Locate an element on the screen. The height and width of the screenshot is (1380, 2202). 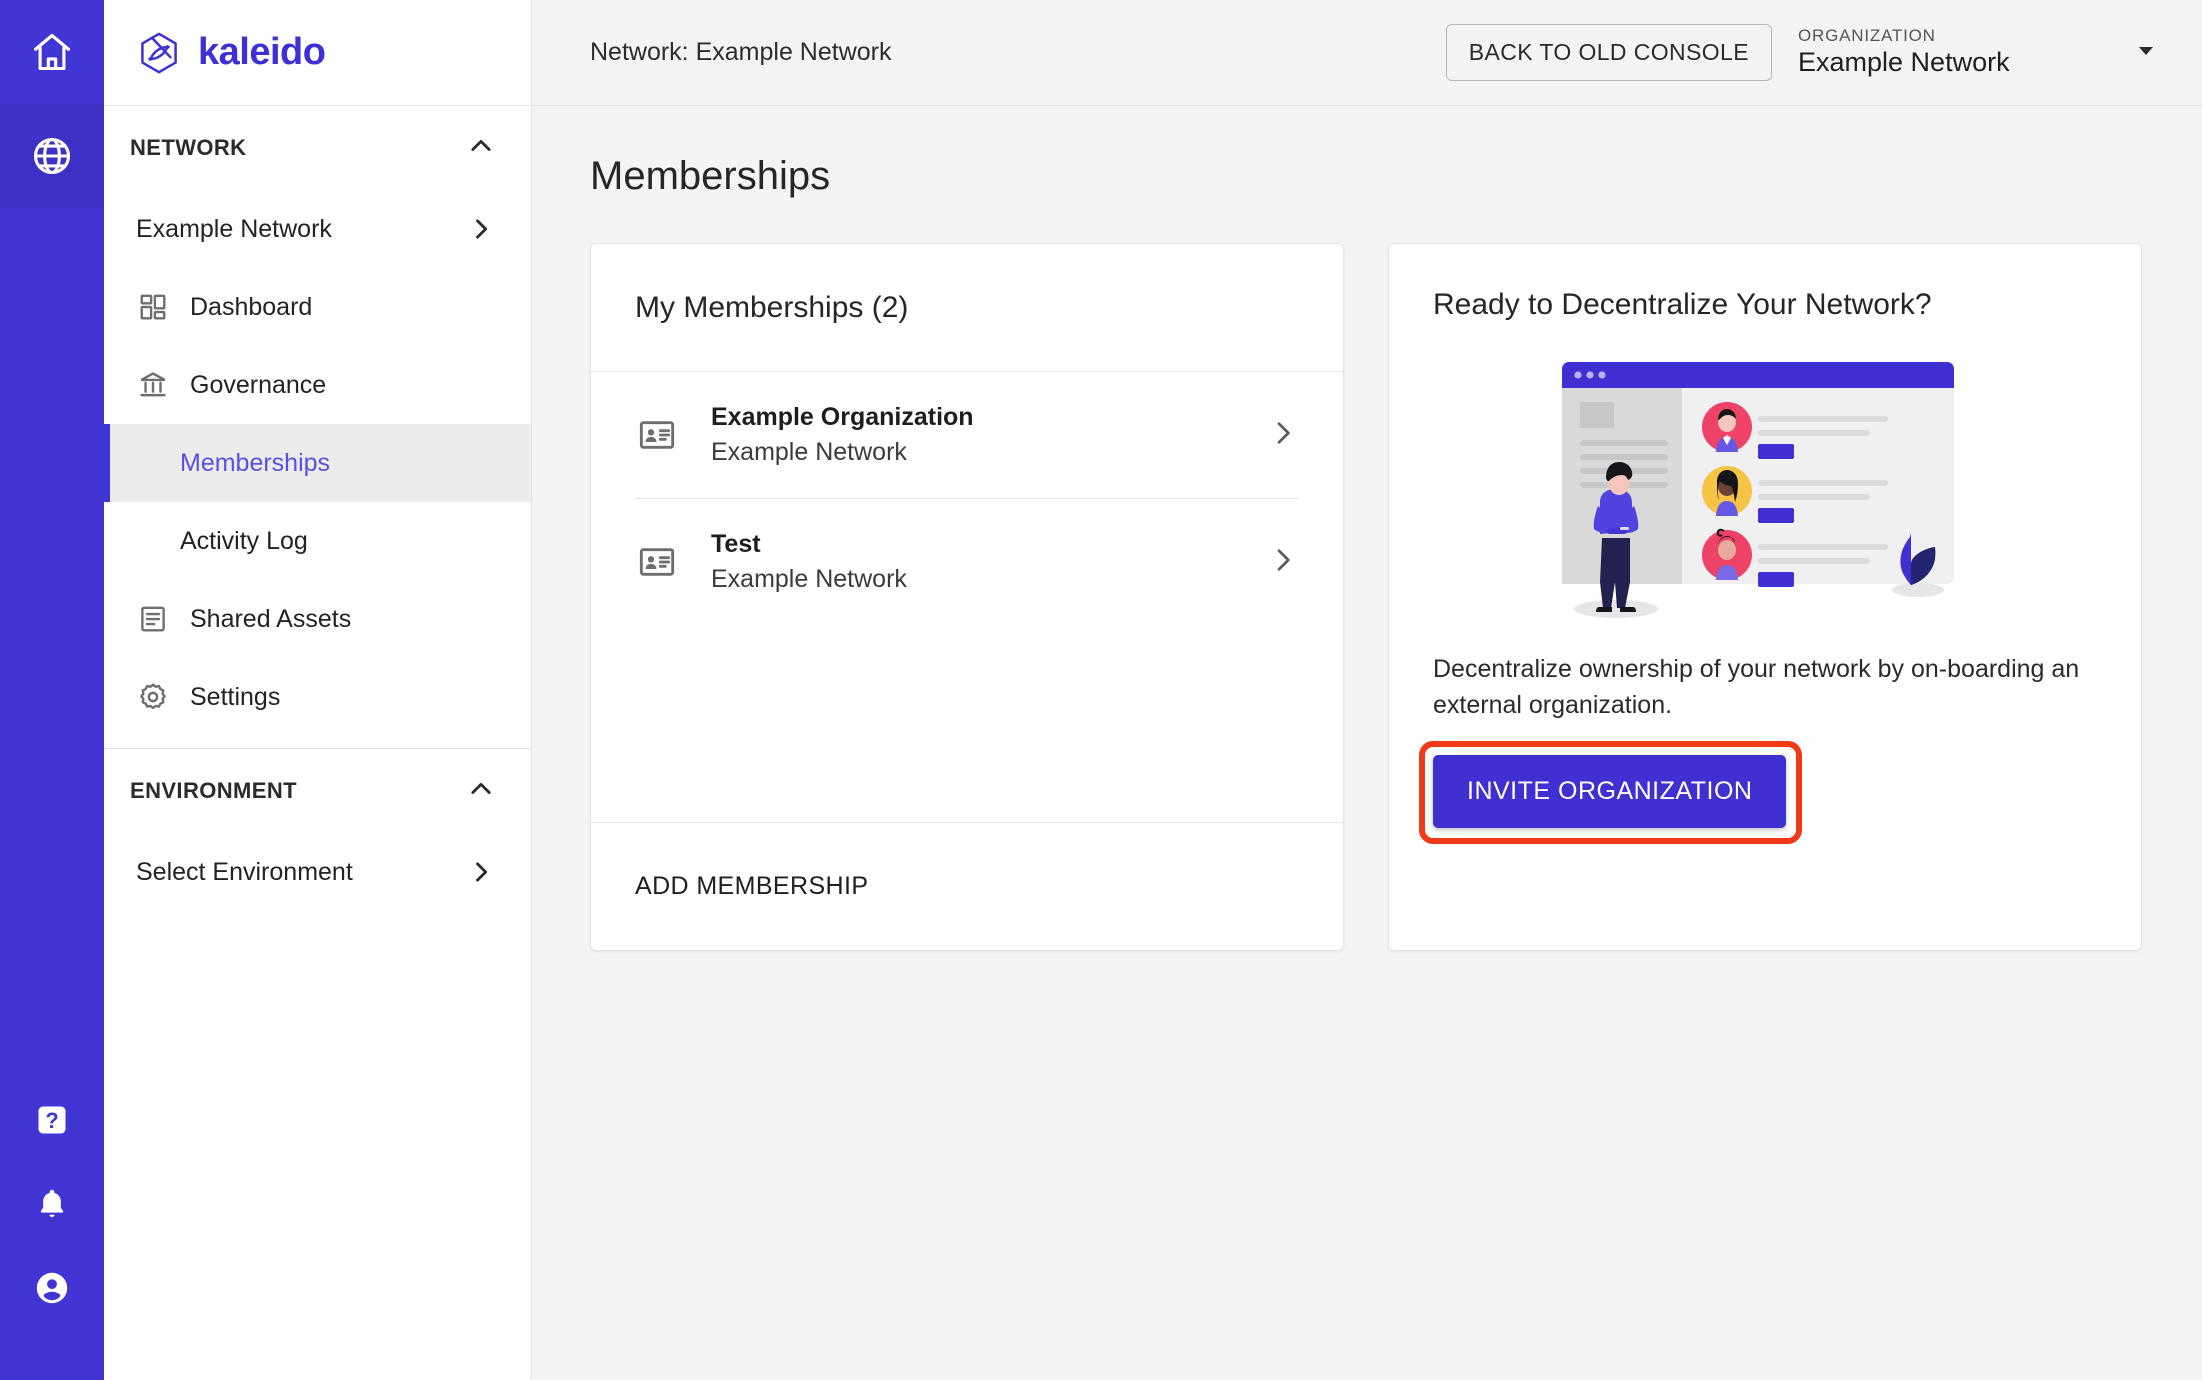
sidebar-item-label: Memberships is located at coordinates (255, 462).